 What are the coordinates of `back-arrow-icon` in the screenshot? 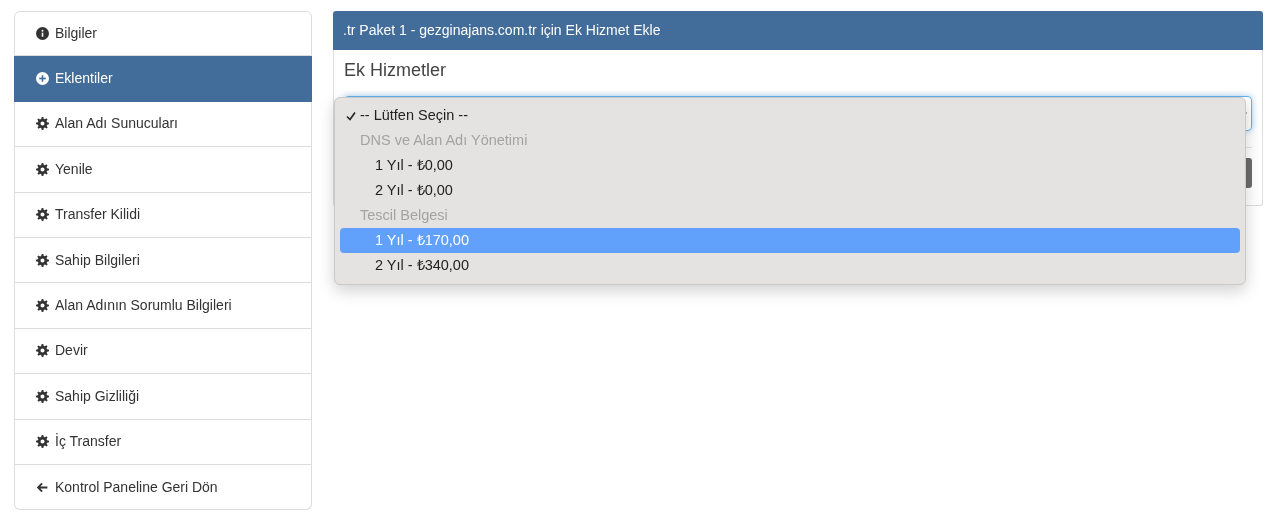 It's located at (42, 487).